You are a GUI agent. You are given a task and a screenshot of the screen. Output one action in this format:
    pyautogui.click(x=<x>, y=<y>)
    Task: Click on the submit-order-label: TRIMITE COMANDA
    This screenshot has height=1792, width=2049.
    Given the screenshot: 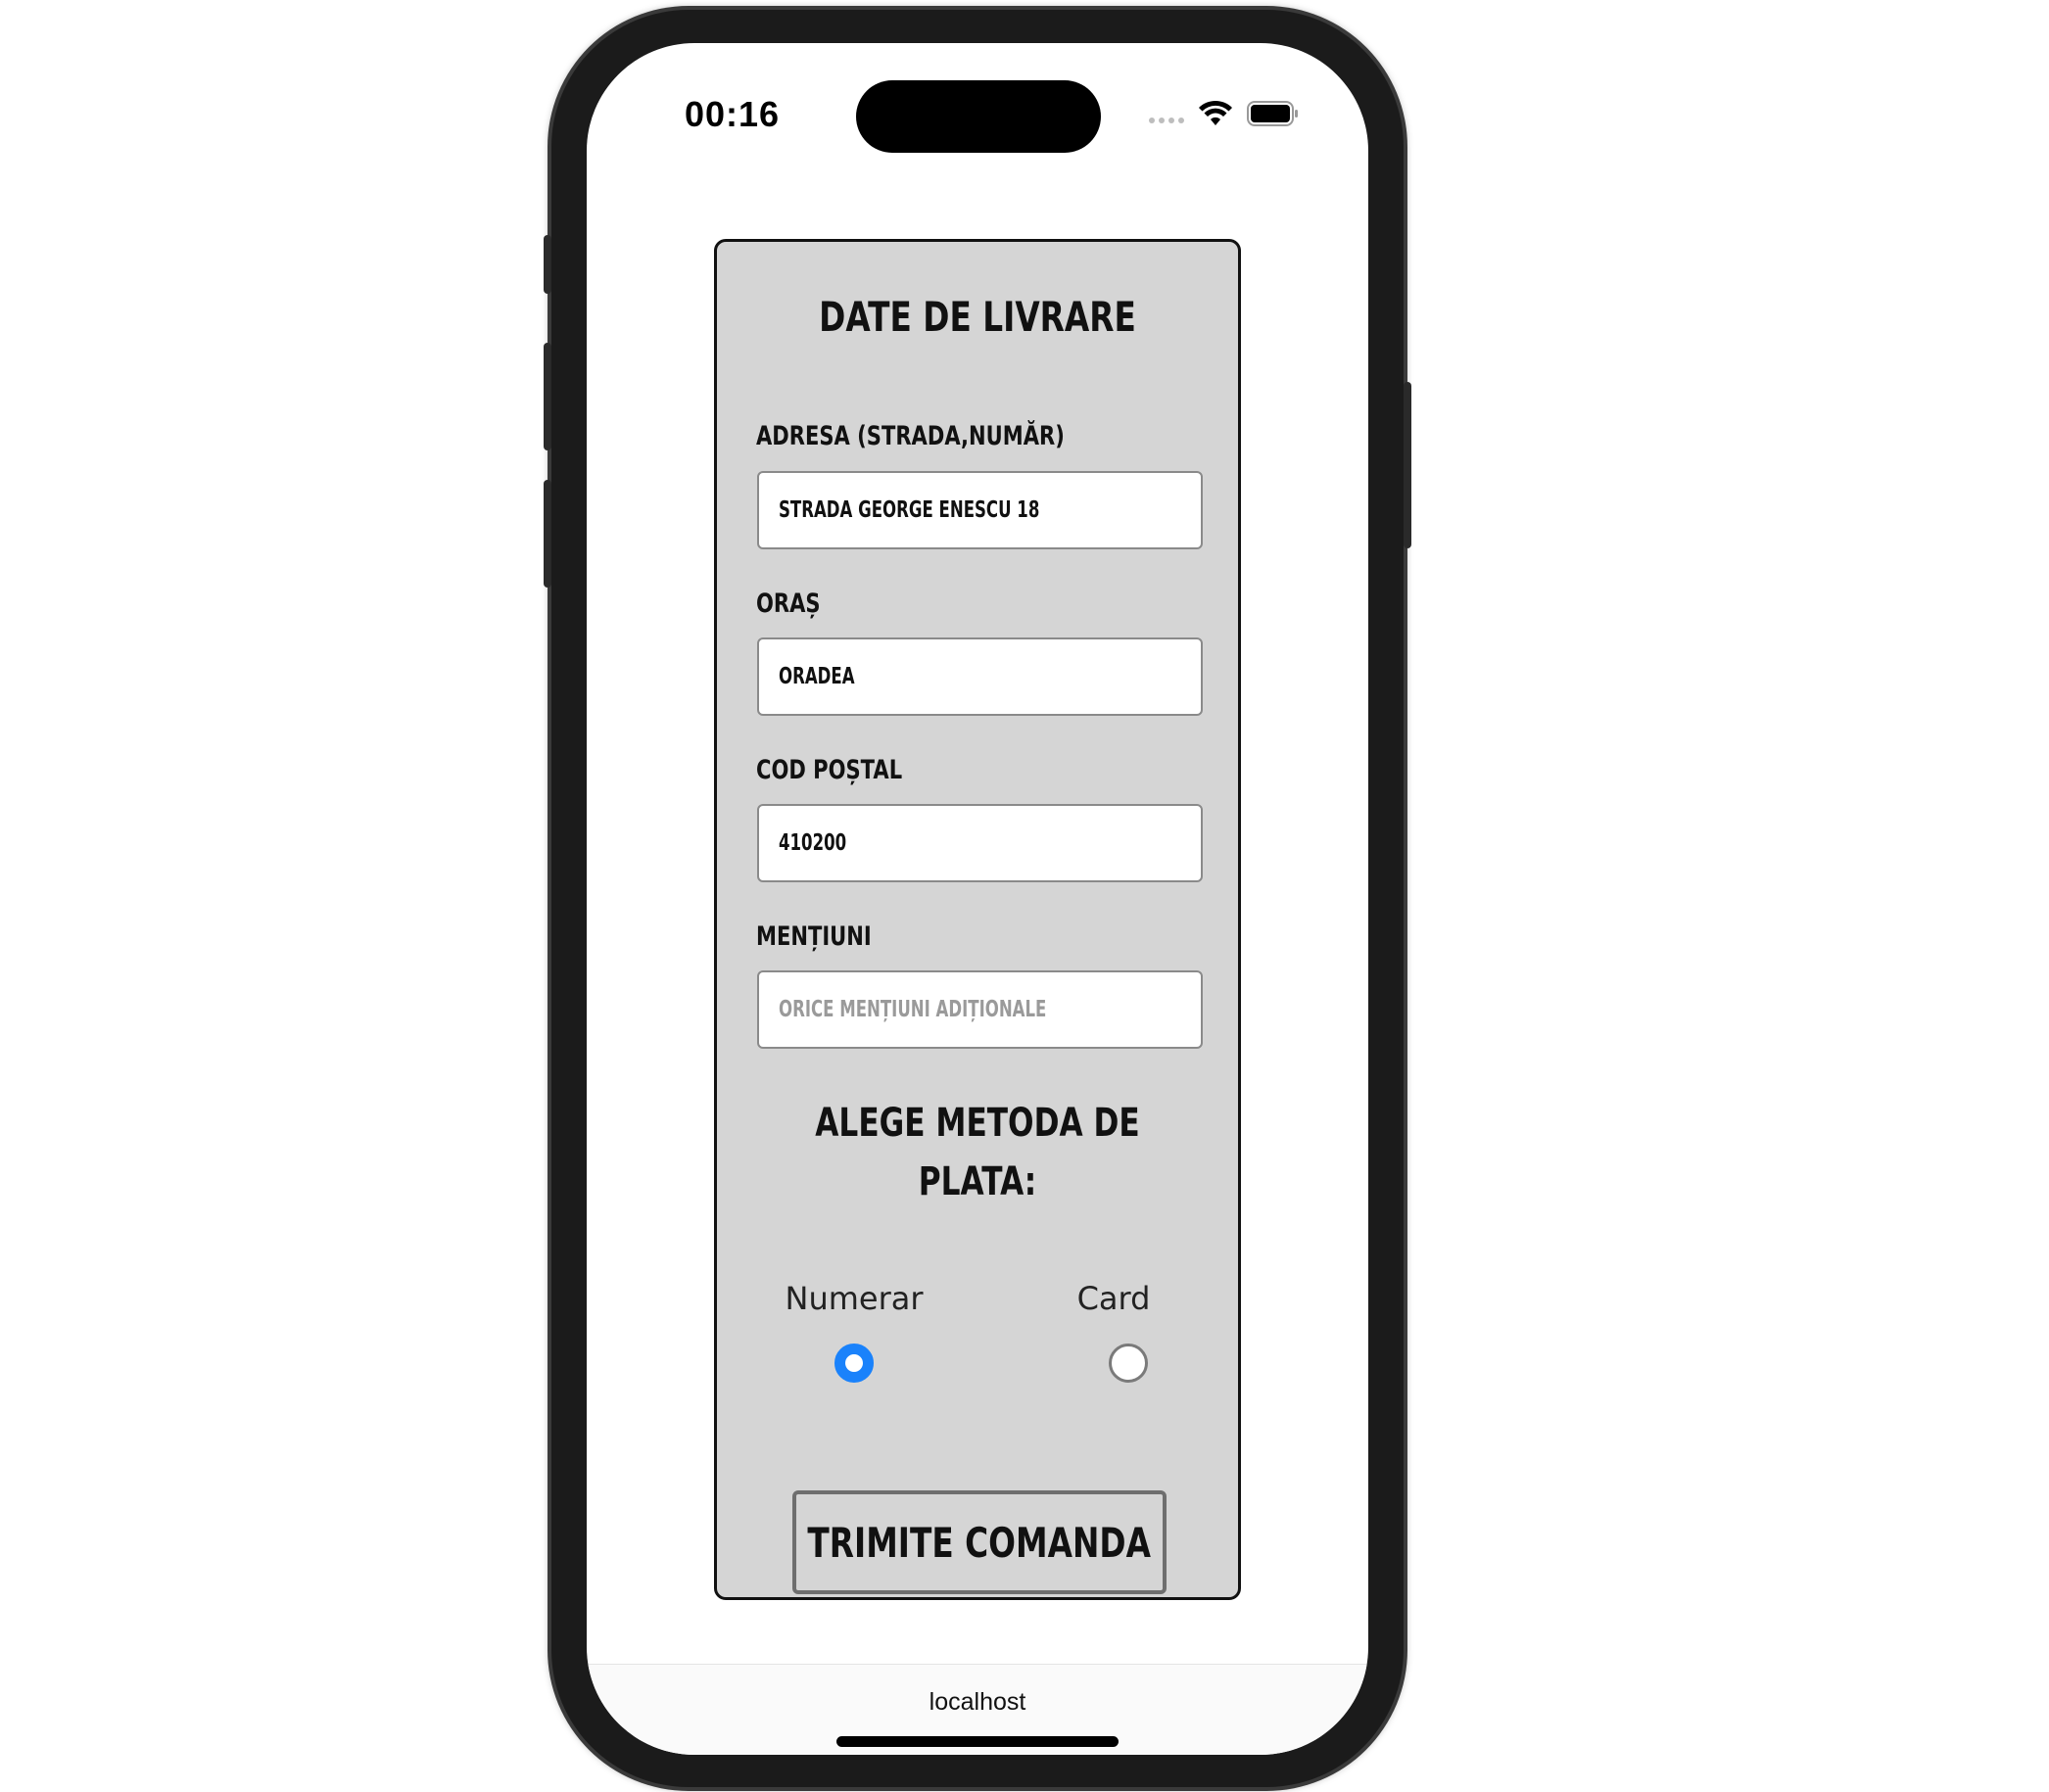 What is the action you would take?
    pyautogui.click(x=979, y=1543)
    